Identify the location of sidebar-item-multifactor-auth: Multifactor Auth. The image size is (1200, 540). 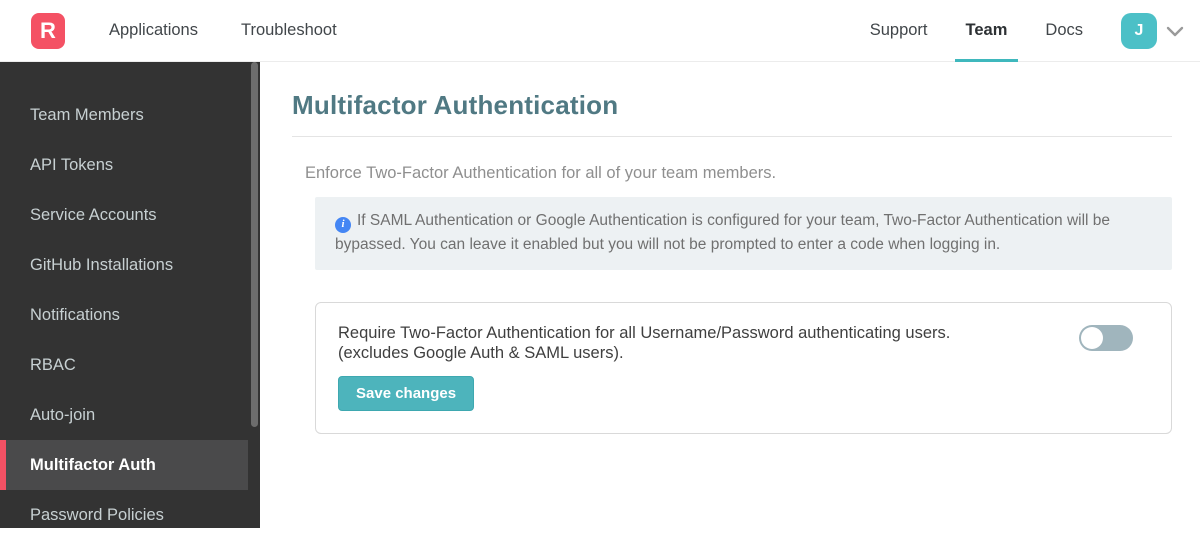
(124, 465).